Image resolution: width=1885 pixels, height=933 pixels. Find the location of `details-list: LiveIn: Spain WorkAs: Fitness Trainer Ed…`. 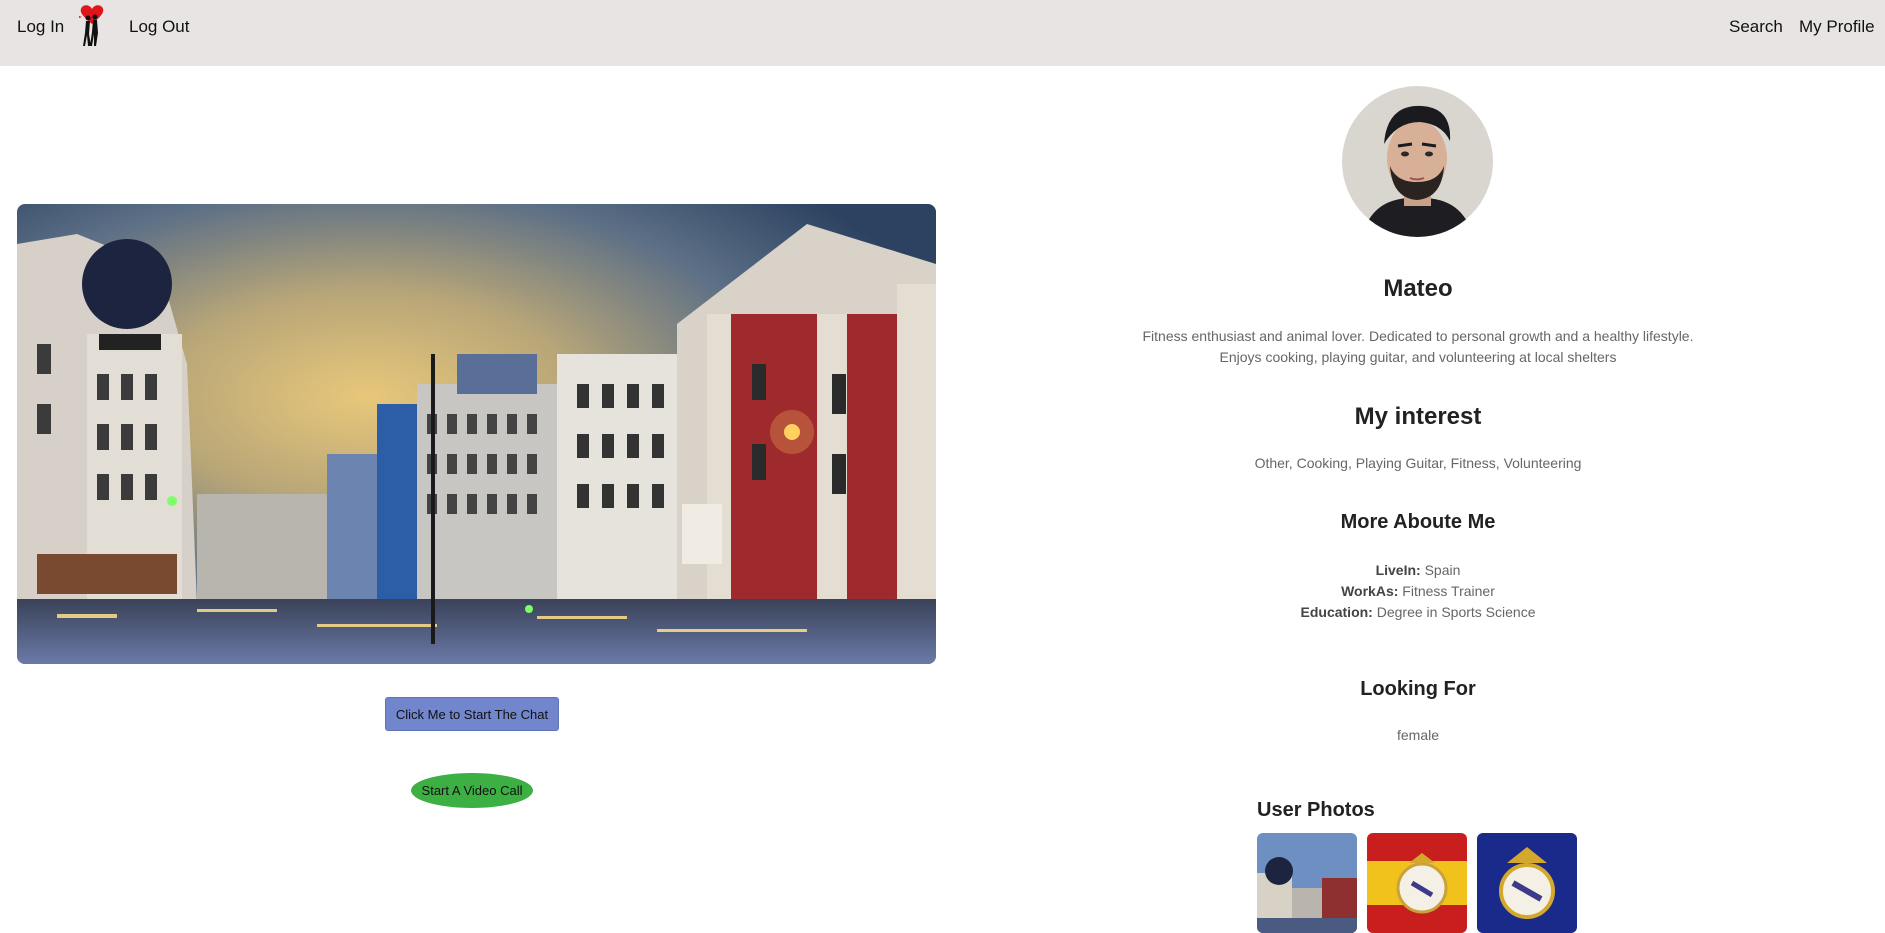

details-list: LiveIn: Spain WorkAs: Fitness Trainer Ed… is located at coordinates (1418, 591).